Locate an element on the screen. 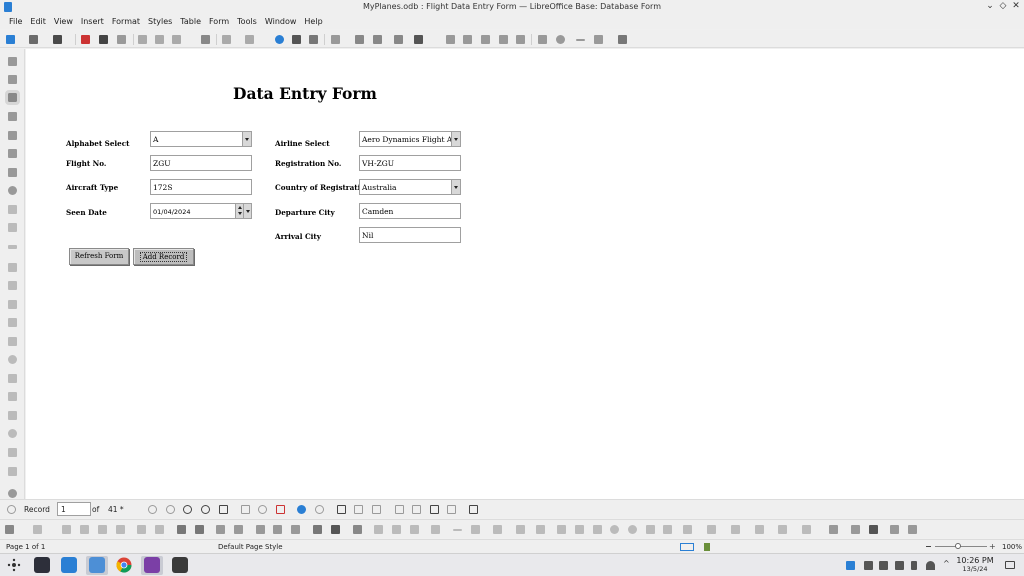 This screenshot has width=1024, height=576. symbol-shapes-icon is located at coordinates (711, 529).